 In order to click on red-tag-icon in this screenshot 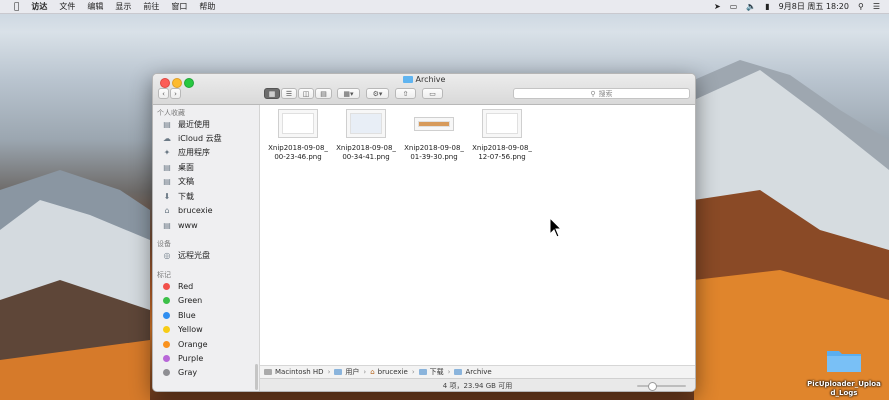, I will do `click(166, 286)`.